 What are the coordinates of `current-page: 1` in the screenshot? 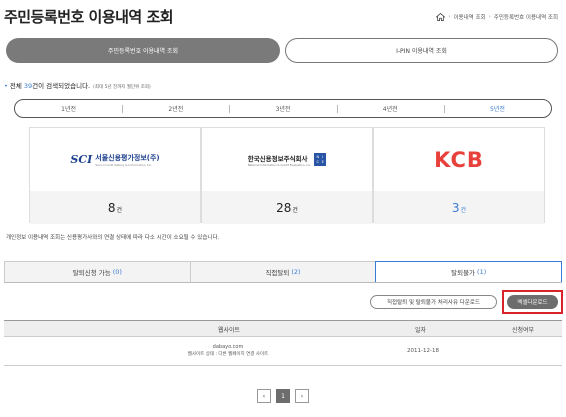 It's located at (283, 396).